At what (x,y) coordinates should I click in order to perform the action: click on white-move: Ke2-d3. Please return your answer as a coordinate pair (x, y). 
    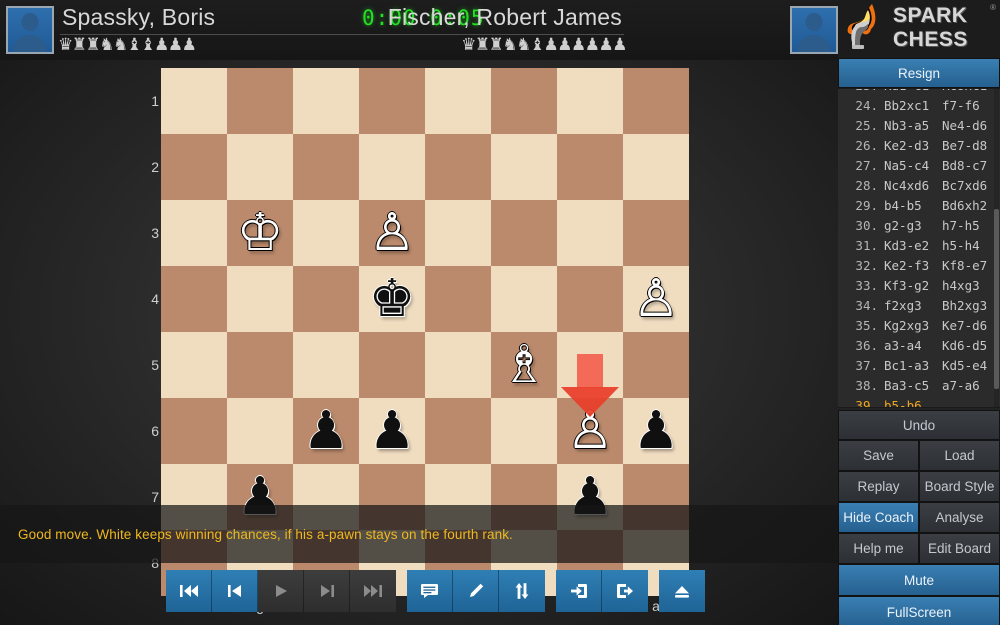
    Looking at the image, I should click on (913, 145).